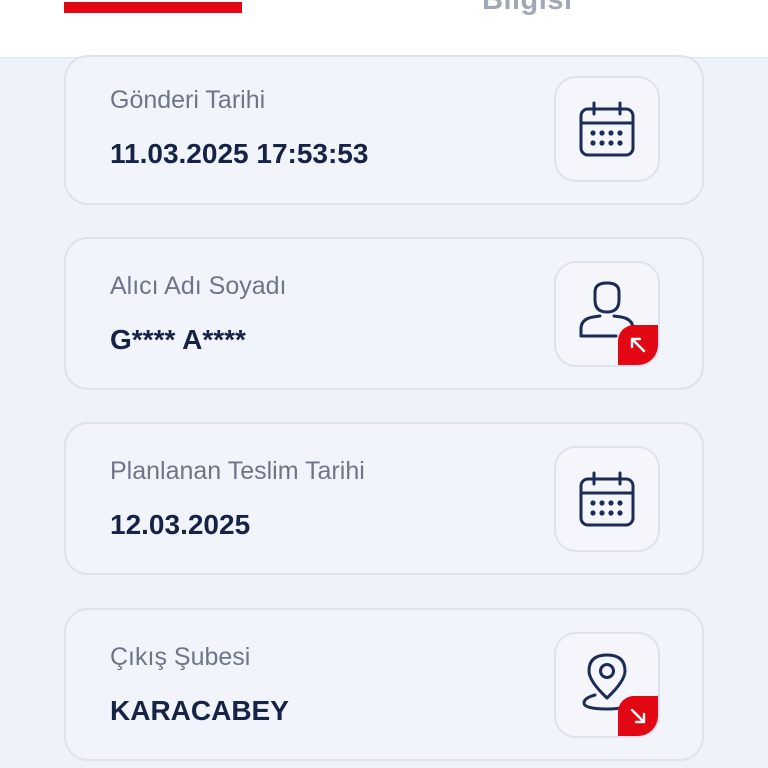  I want to click on active-tab-indicator, so click(153, 7).